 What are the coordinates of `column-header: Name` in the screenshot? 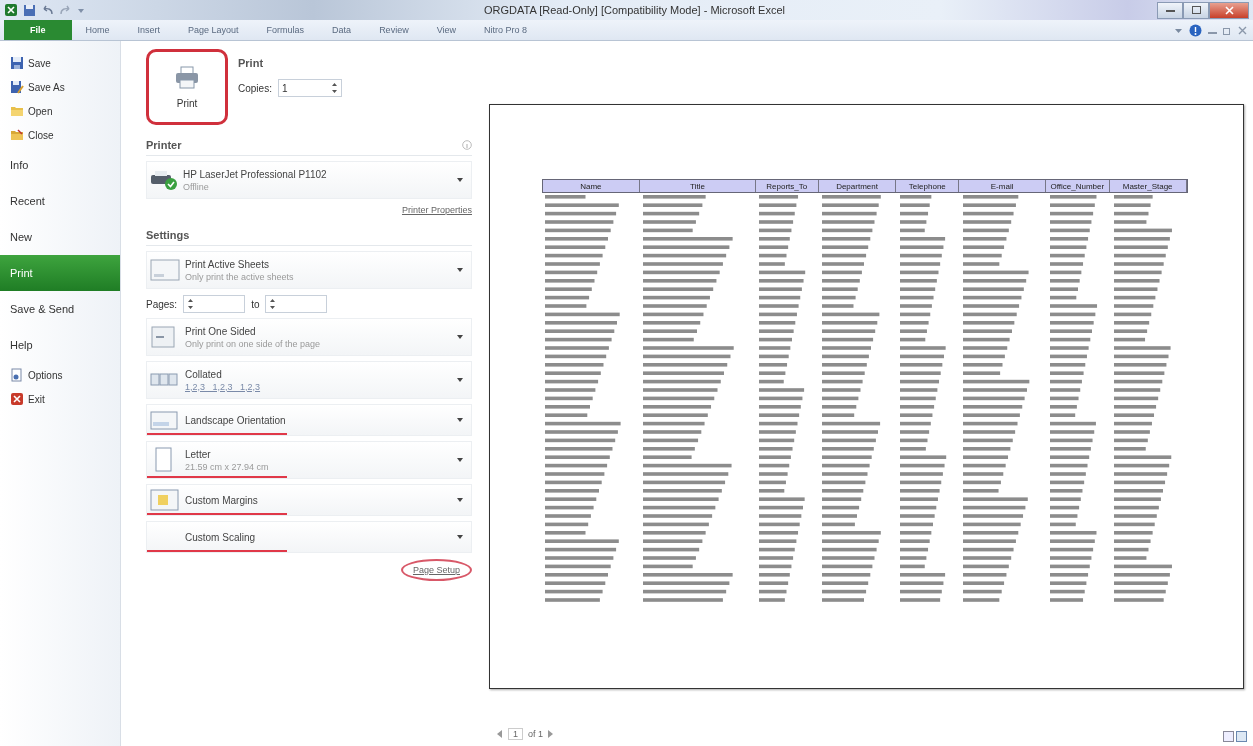 It's located at (591, 186).